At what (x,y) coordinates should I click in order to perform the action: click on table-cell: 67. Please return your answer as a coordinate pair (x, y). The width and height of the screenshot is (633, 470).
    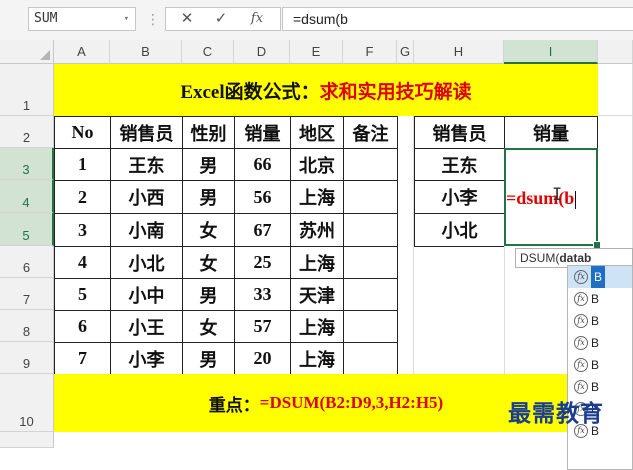
    Looking at the image, I should click on (262, 230).